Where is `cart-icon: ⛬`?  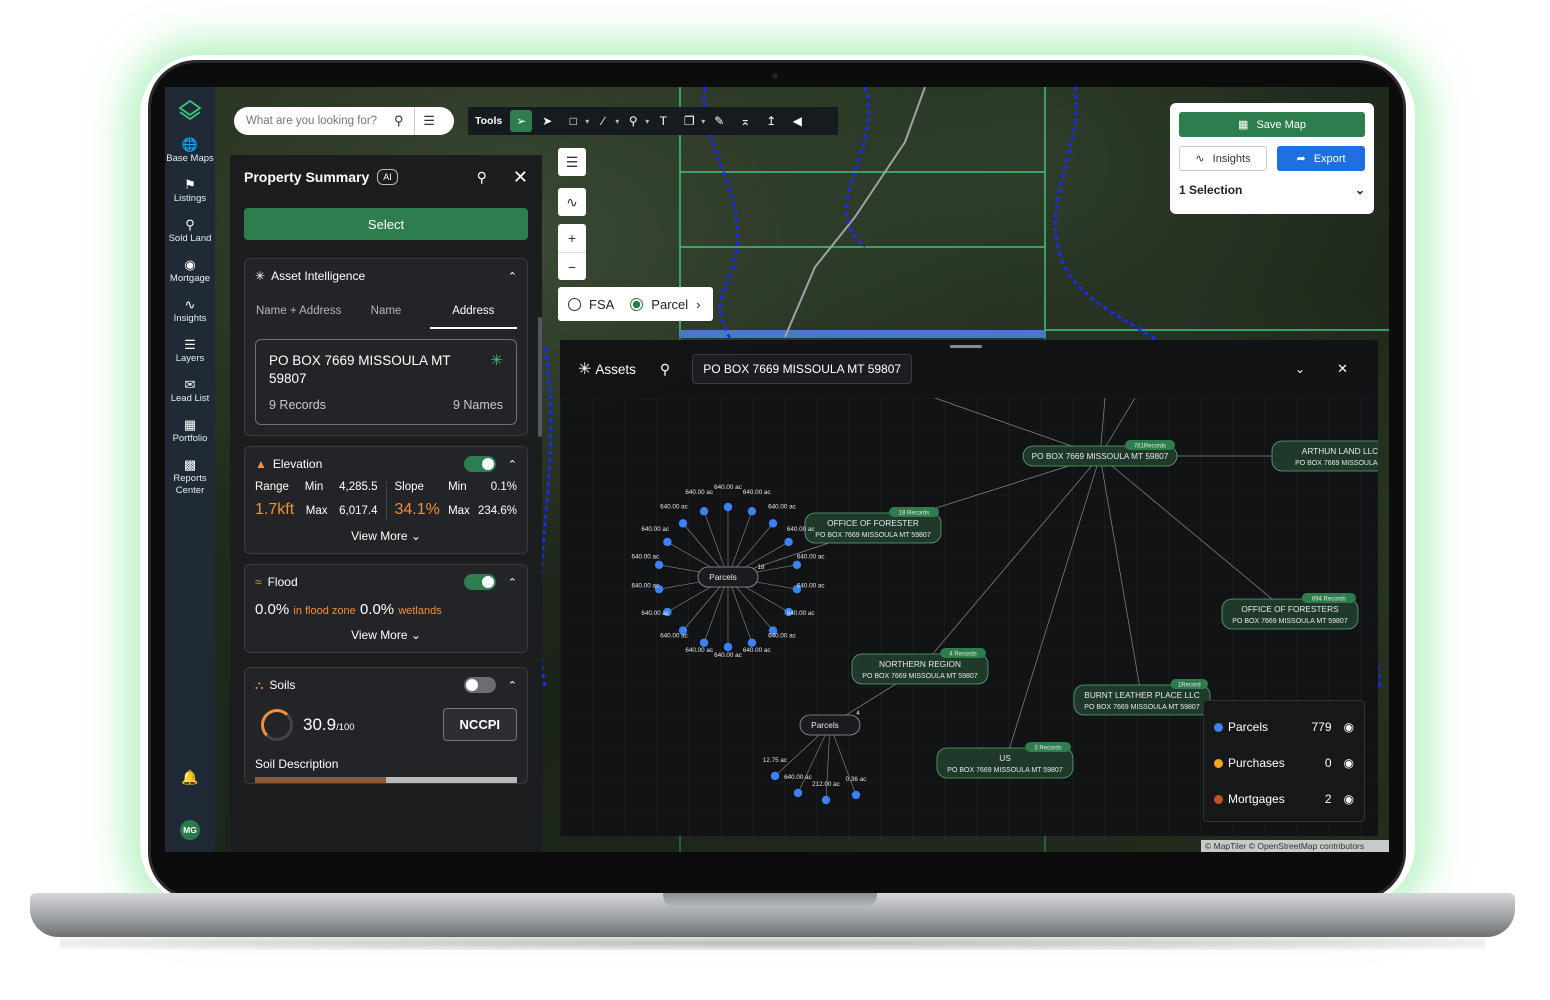 cart-icon: ⛬ is located at coordinates (259, 684).